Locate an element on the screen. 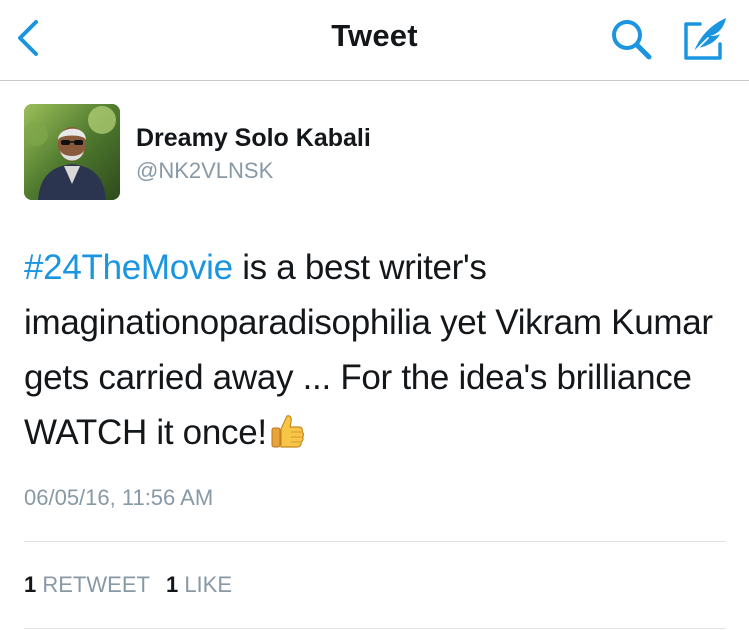 The width and height of the screenshot is (749, 630). search-button is located at coordinates (632, 40).